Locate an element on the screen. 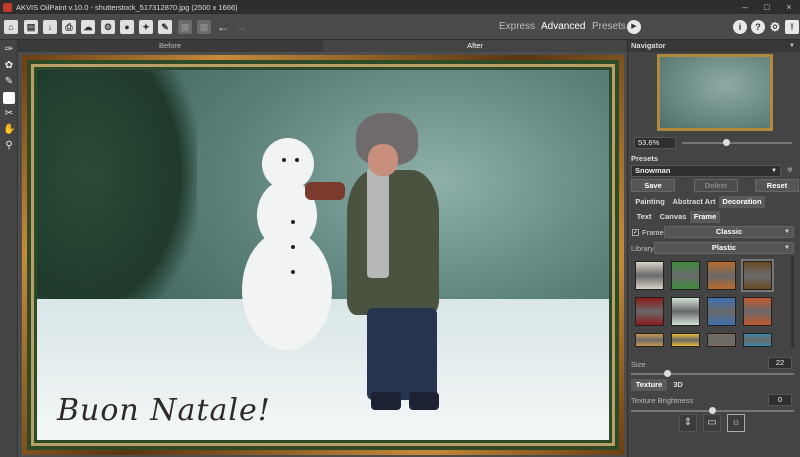 This screenshot has height=457, width=800. decoration-brush-icon: ✿ is located at coordinates (9, 66).